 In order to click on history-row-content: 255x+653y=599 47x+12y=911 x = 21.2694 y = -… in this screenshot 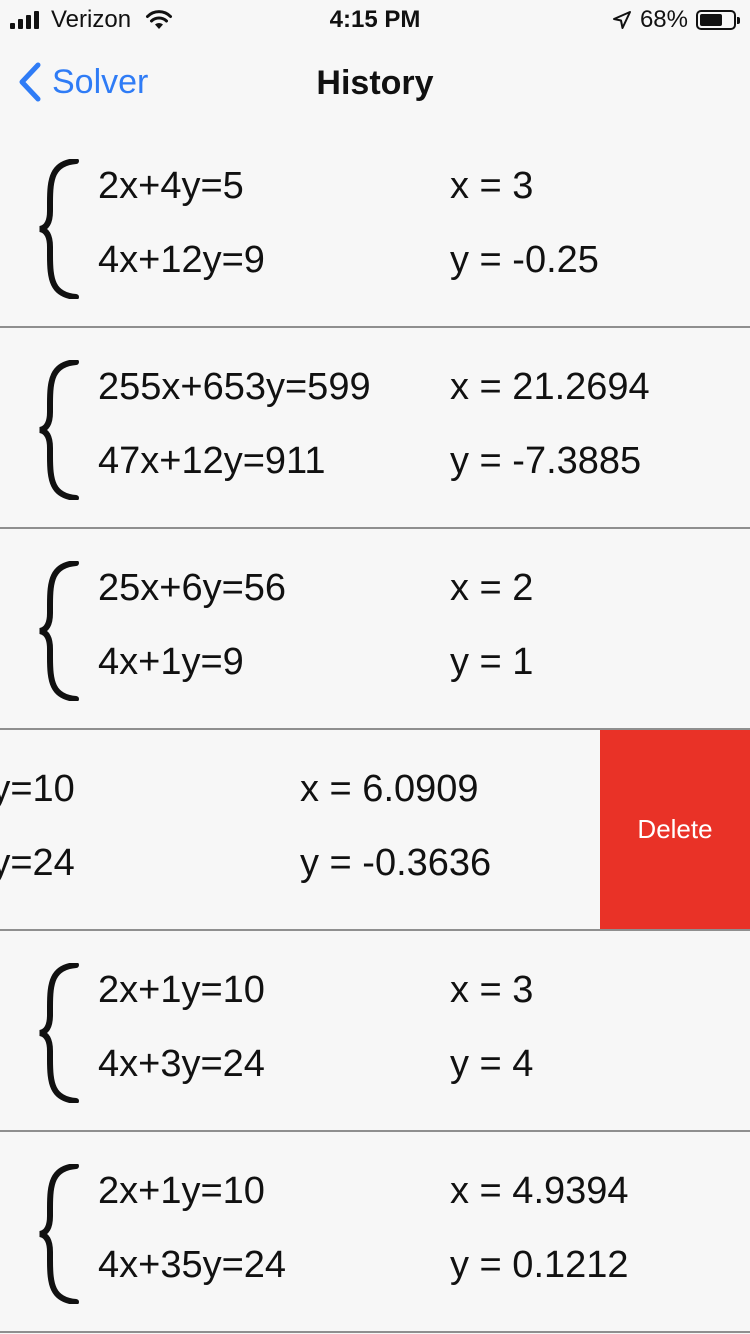, I will do `click(375, 427)`.